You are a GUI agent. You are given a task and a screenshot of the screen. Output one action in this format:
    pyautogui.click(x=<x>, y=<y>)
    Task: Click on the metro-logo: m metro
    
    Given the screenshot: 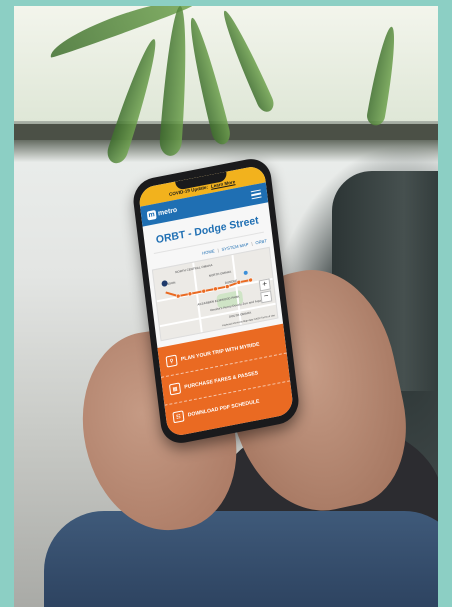 What is the action you would take?
    pyautogui.click(x=162, y=213)
    